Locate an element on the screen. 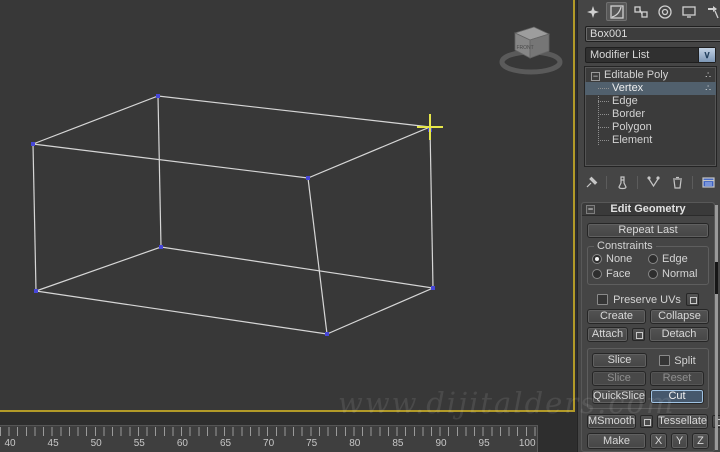 The height and width of the screenshot is (452, 720). show-end-result-button is located at coordinates (622, 182).